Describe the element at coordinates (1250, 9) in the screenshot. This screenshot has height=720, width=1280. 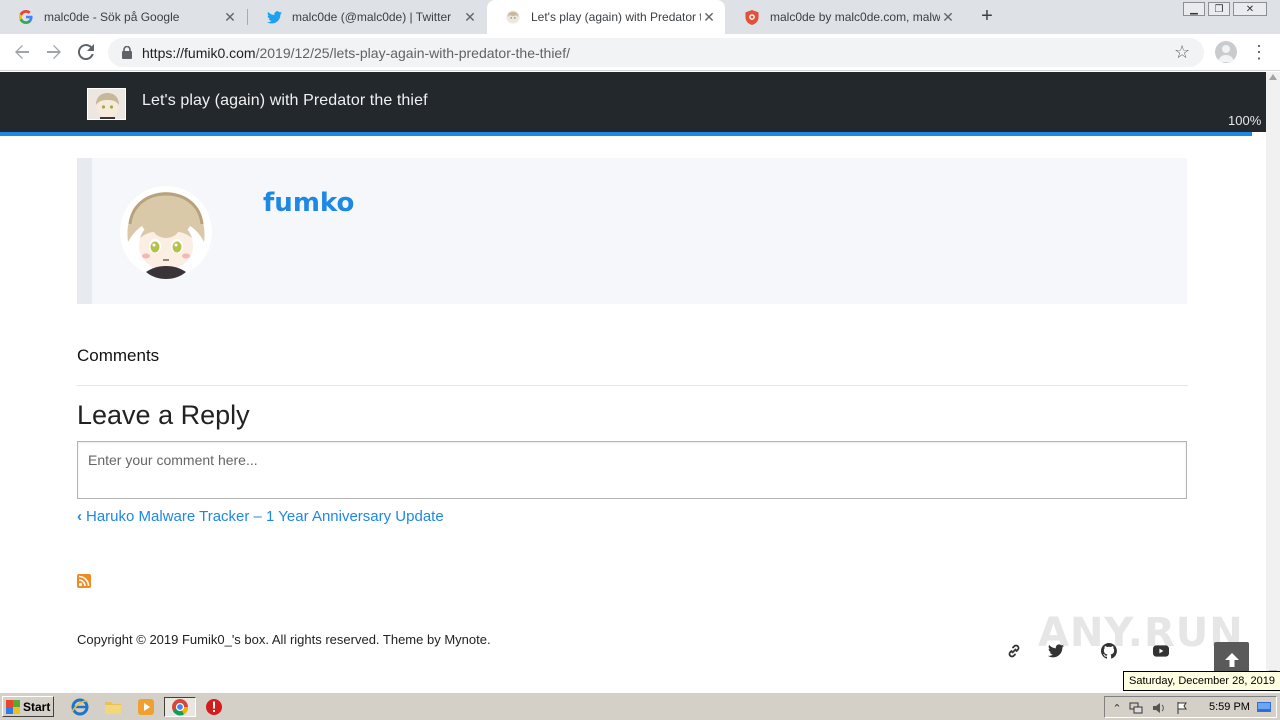
I see `close-window-icon: ✕` at that location.